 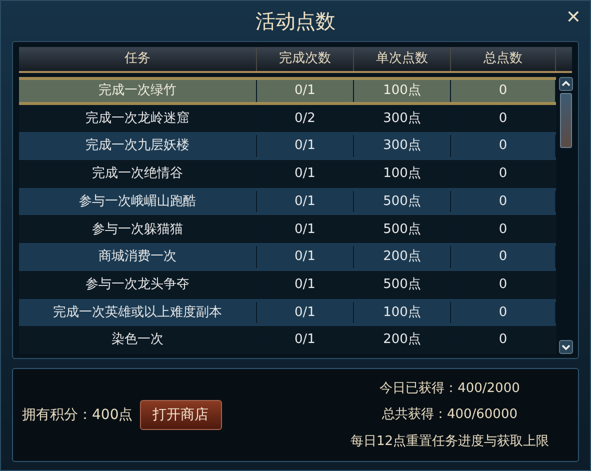 I want to click on table-cell: 完成一次绿竹, so click(x=138, y=91).